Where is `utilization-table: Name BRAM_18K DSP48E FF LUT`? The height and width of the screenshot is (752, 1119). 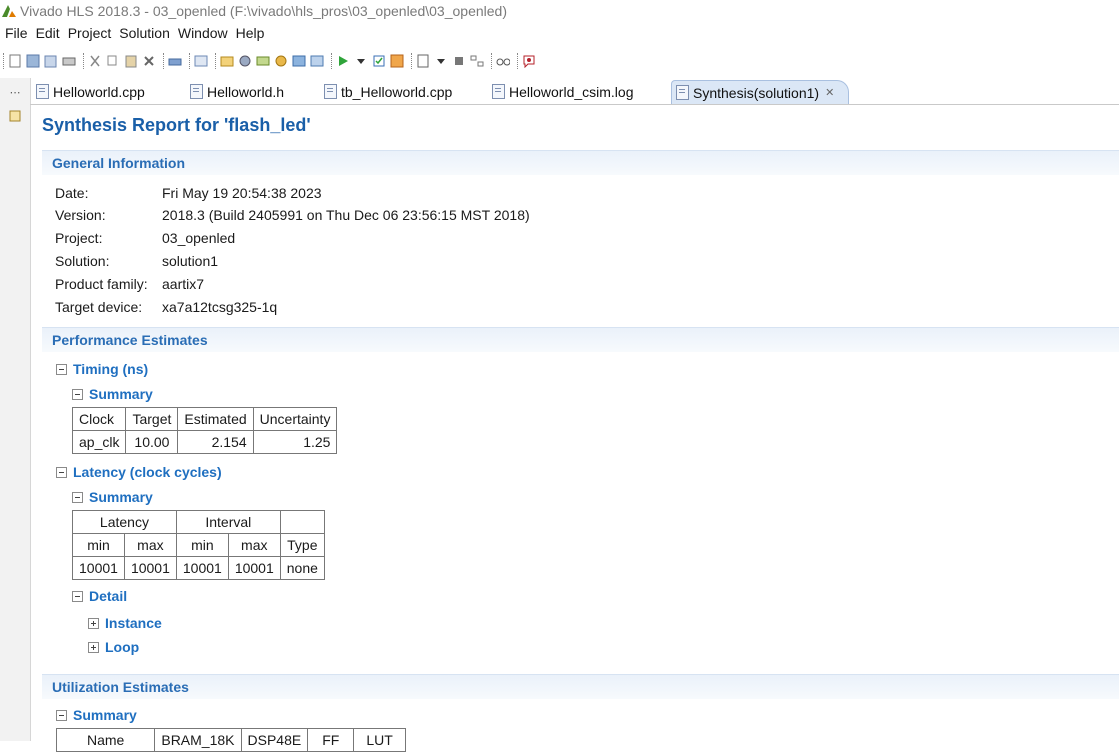
utilization-table: Name BRAM_18K DSP48E FF LUT is located at coordinates (230, 740).